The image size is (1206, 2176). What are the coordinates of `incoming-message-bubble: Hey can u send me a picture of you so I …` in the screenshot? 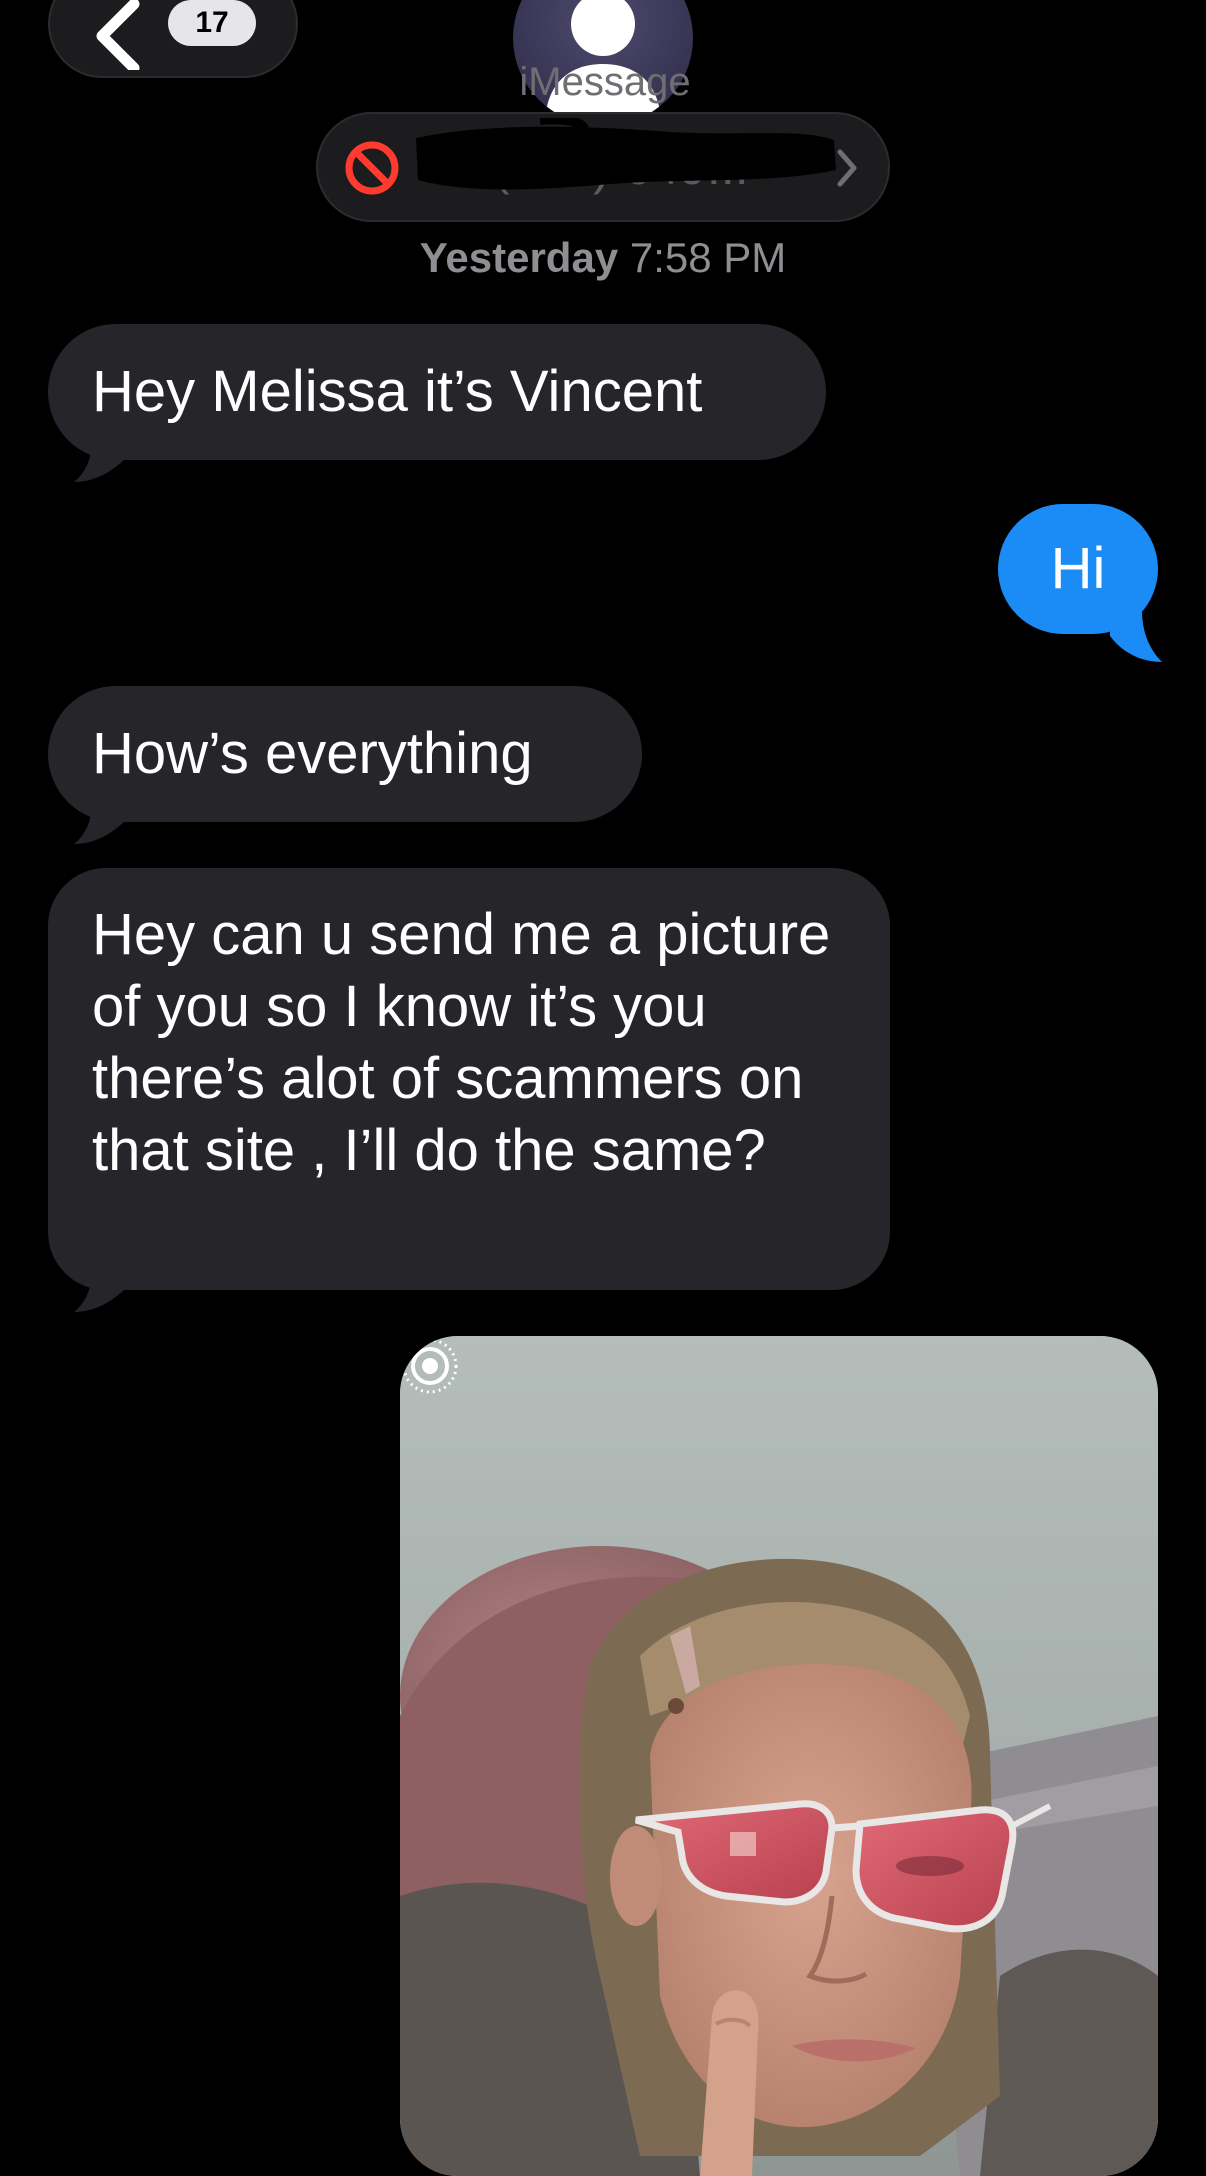 It's located at (469, 1079).